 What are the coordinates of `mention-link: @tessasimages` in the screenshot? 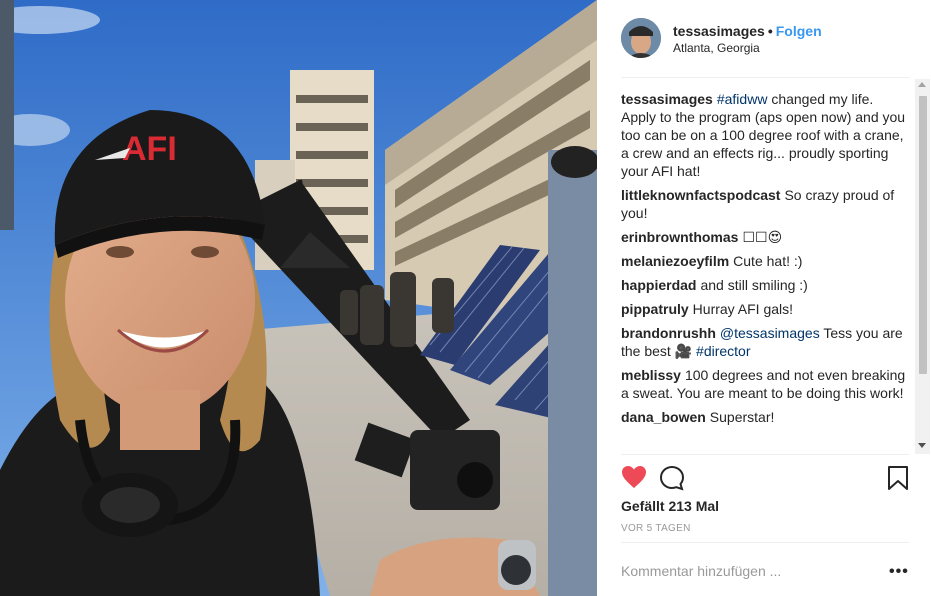 It's located at (770, 333).